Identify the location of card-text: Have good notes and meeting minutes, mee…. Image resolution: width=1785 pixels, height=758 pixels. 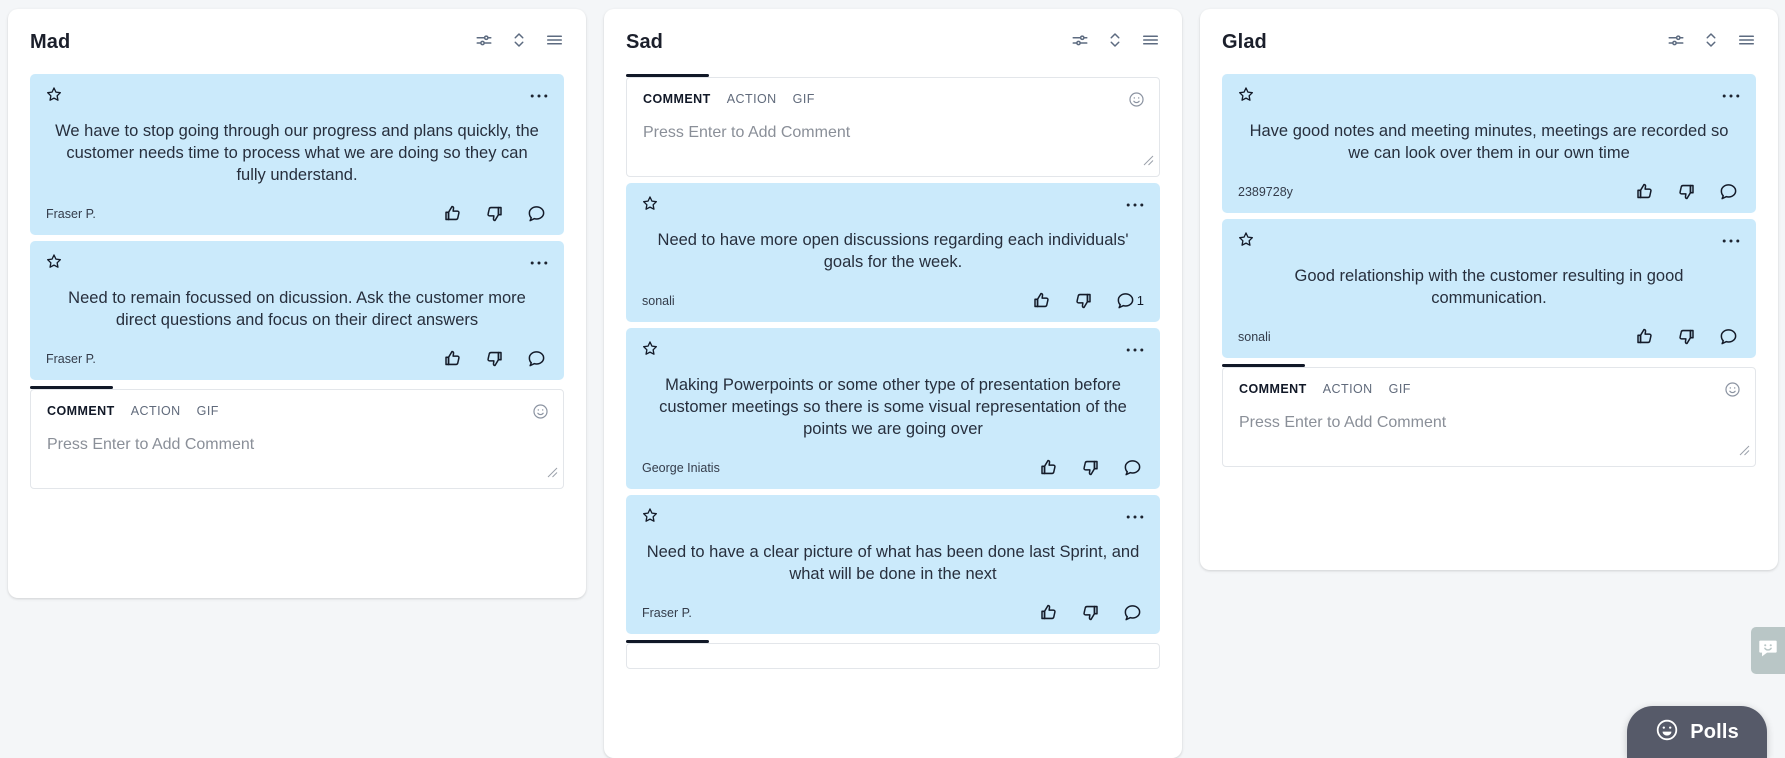
(1489, 142).